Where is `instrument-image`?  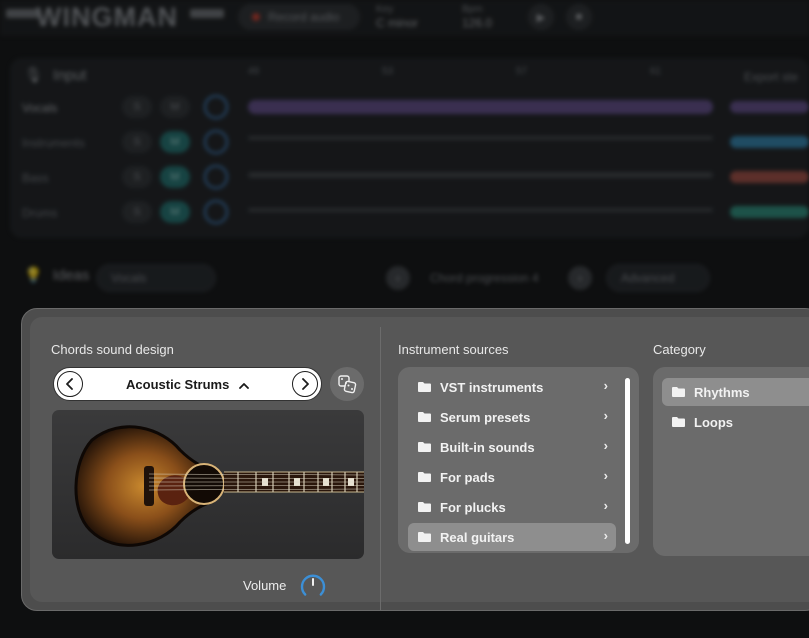
instrument-image is located at coordinates (208, 484).